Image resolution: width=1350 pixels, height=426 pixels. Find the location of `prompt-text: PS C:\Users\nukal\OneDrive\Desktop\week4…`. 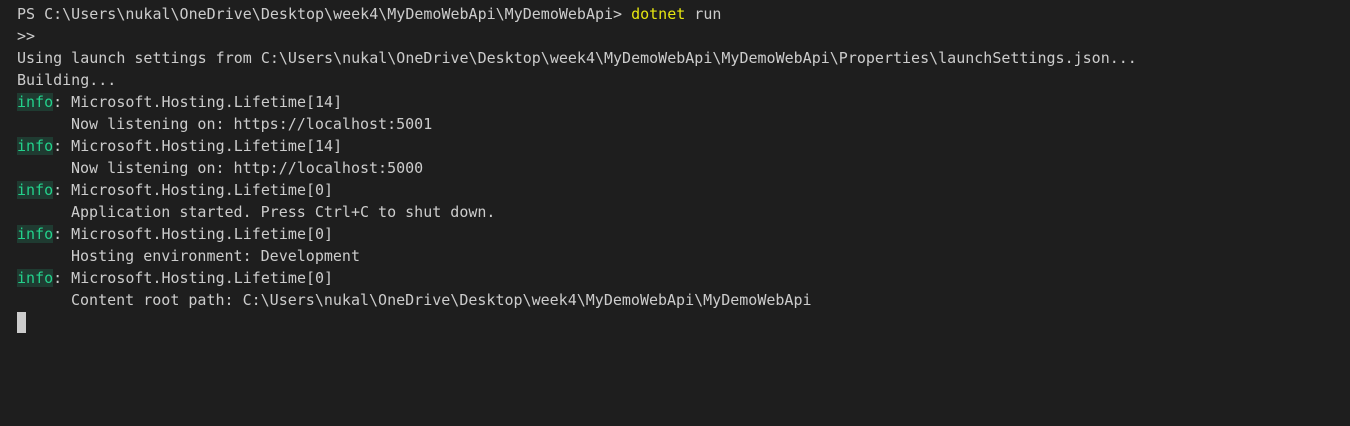

prompt-text: PS C:\Users\nukal\OneDrive\Desktop\week4… is located at coordinates (324, 14).